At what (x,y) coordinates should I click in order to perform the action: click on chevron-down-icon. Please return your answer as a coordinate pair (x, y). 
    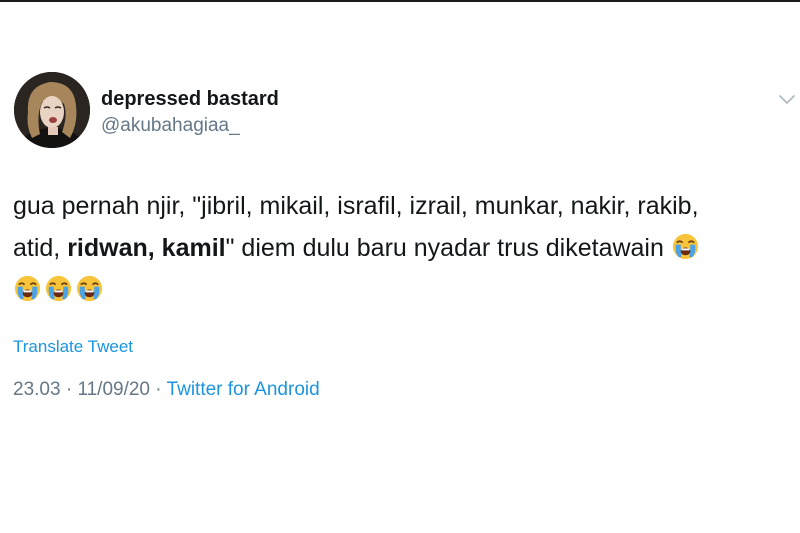
    Looking at the image, I should click on (787, 100).